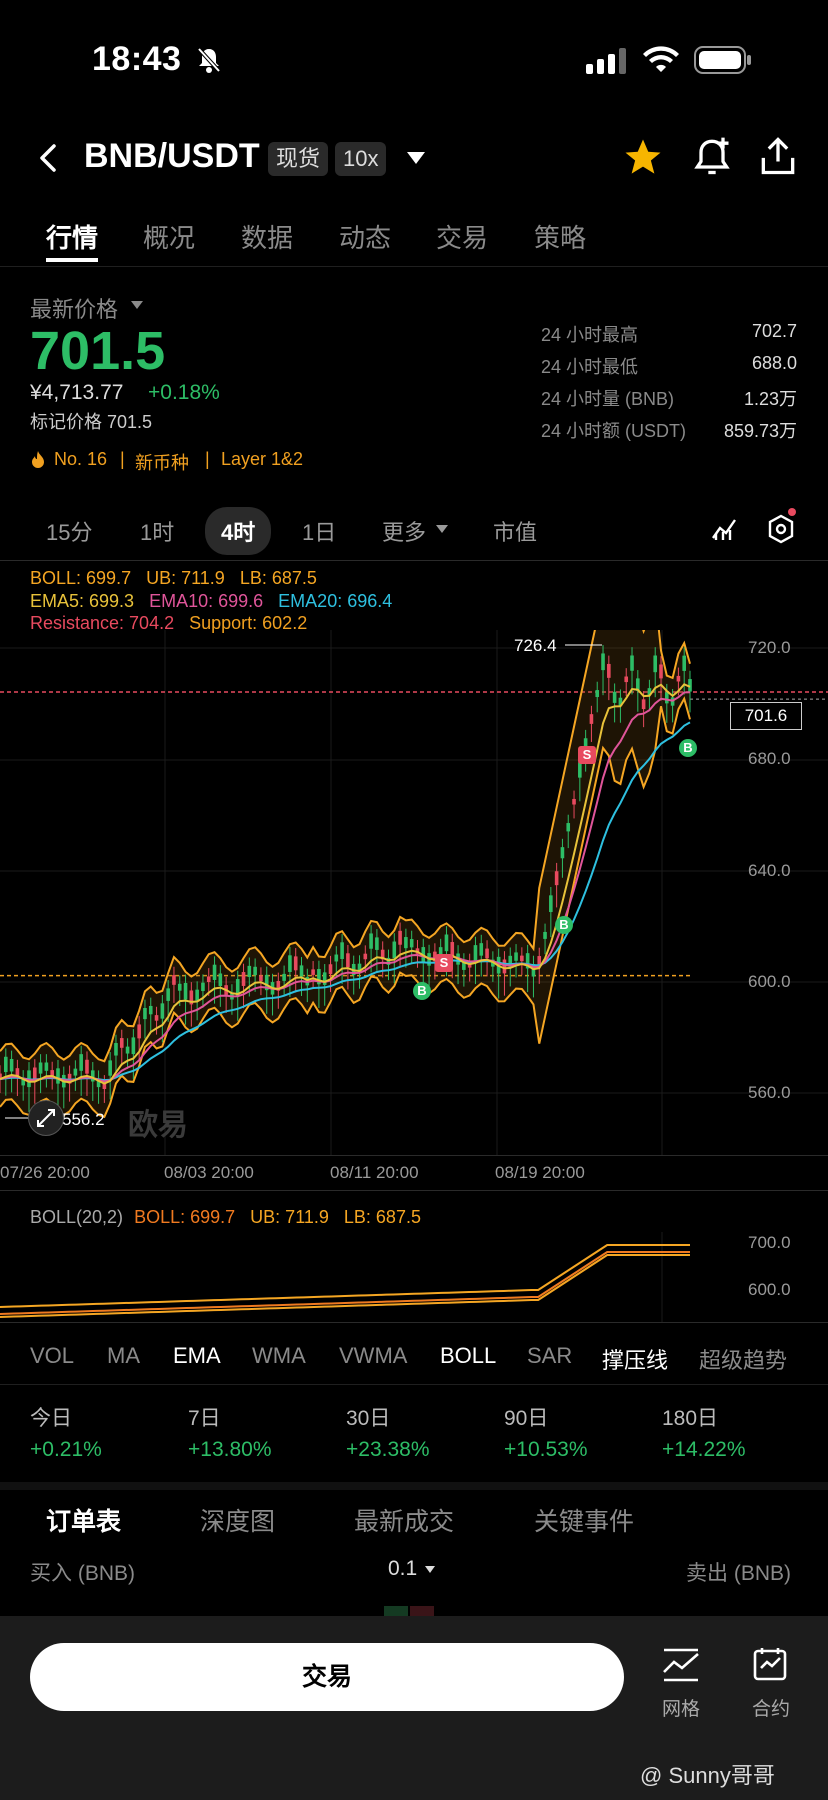  What do you see at coordinates (77, 1217) in the screenshot?
I see `sub-title: BOLL(20,2)` at bounding box center [77, 1217].